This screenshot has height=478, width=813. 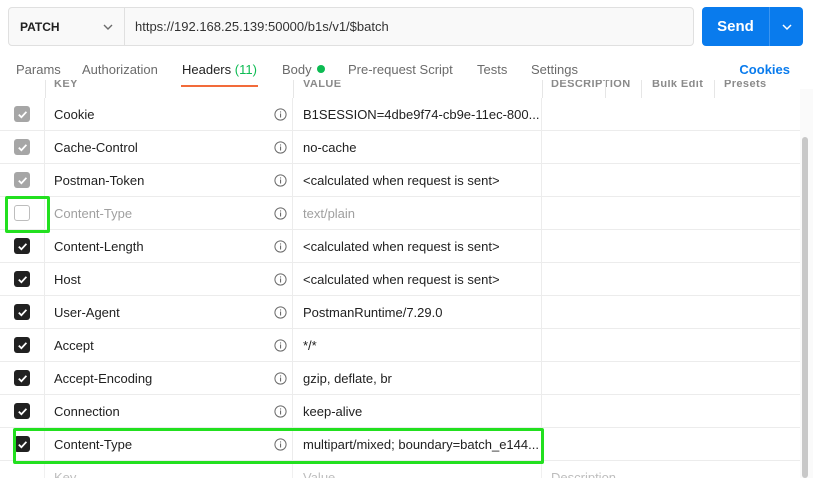 I want to click on presets-button: Presets, so click(x=745, y=85).